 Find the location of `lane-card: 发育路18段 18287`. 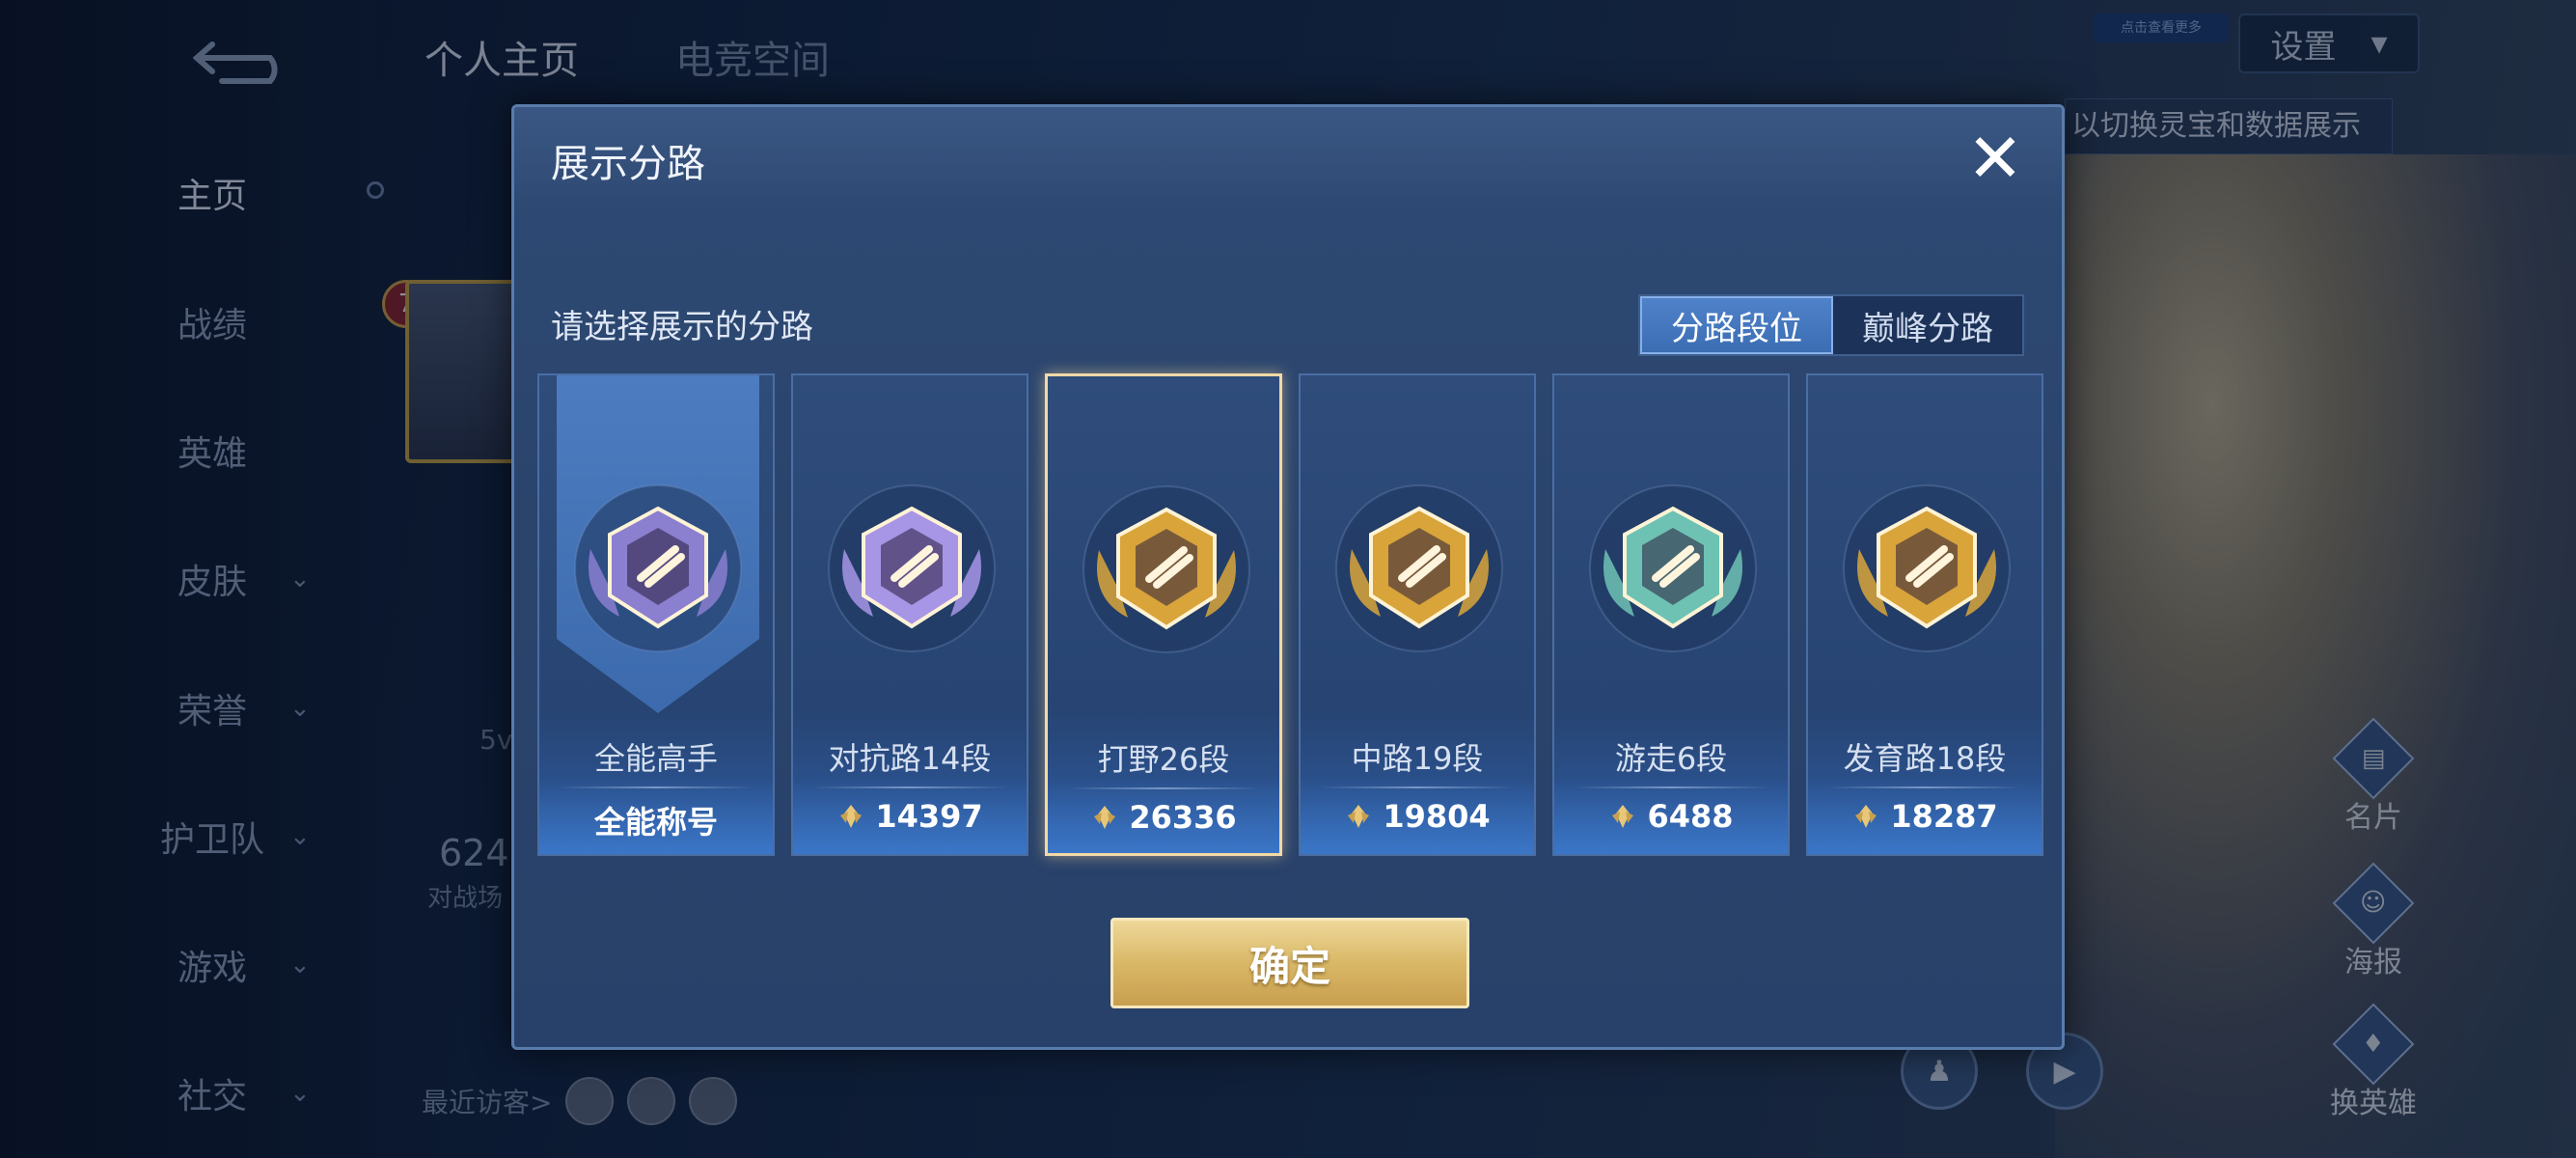

lane-card: 发育路18段 18287 is located at coordinates (1925, 614).